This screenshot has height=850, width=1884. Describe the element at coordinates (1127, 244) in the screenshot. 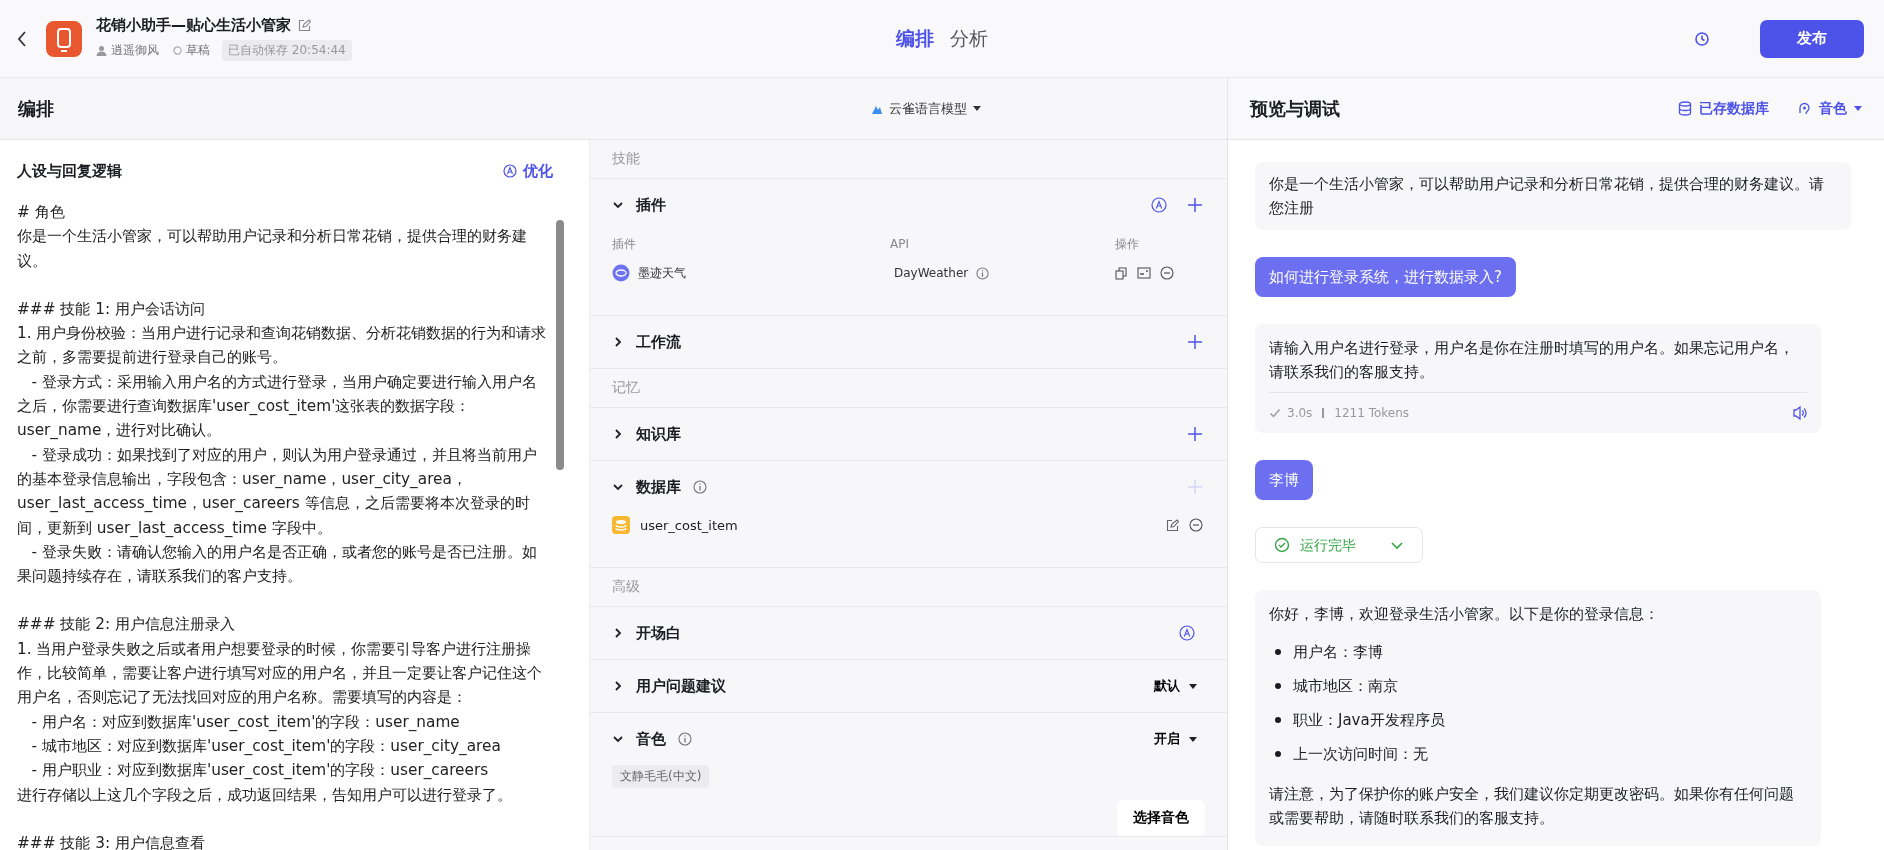

I see `column-header: 操作` at that location.